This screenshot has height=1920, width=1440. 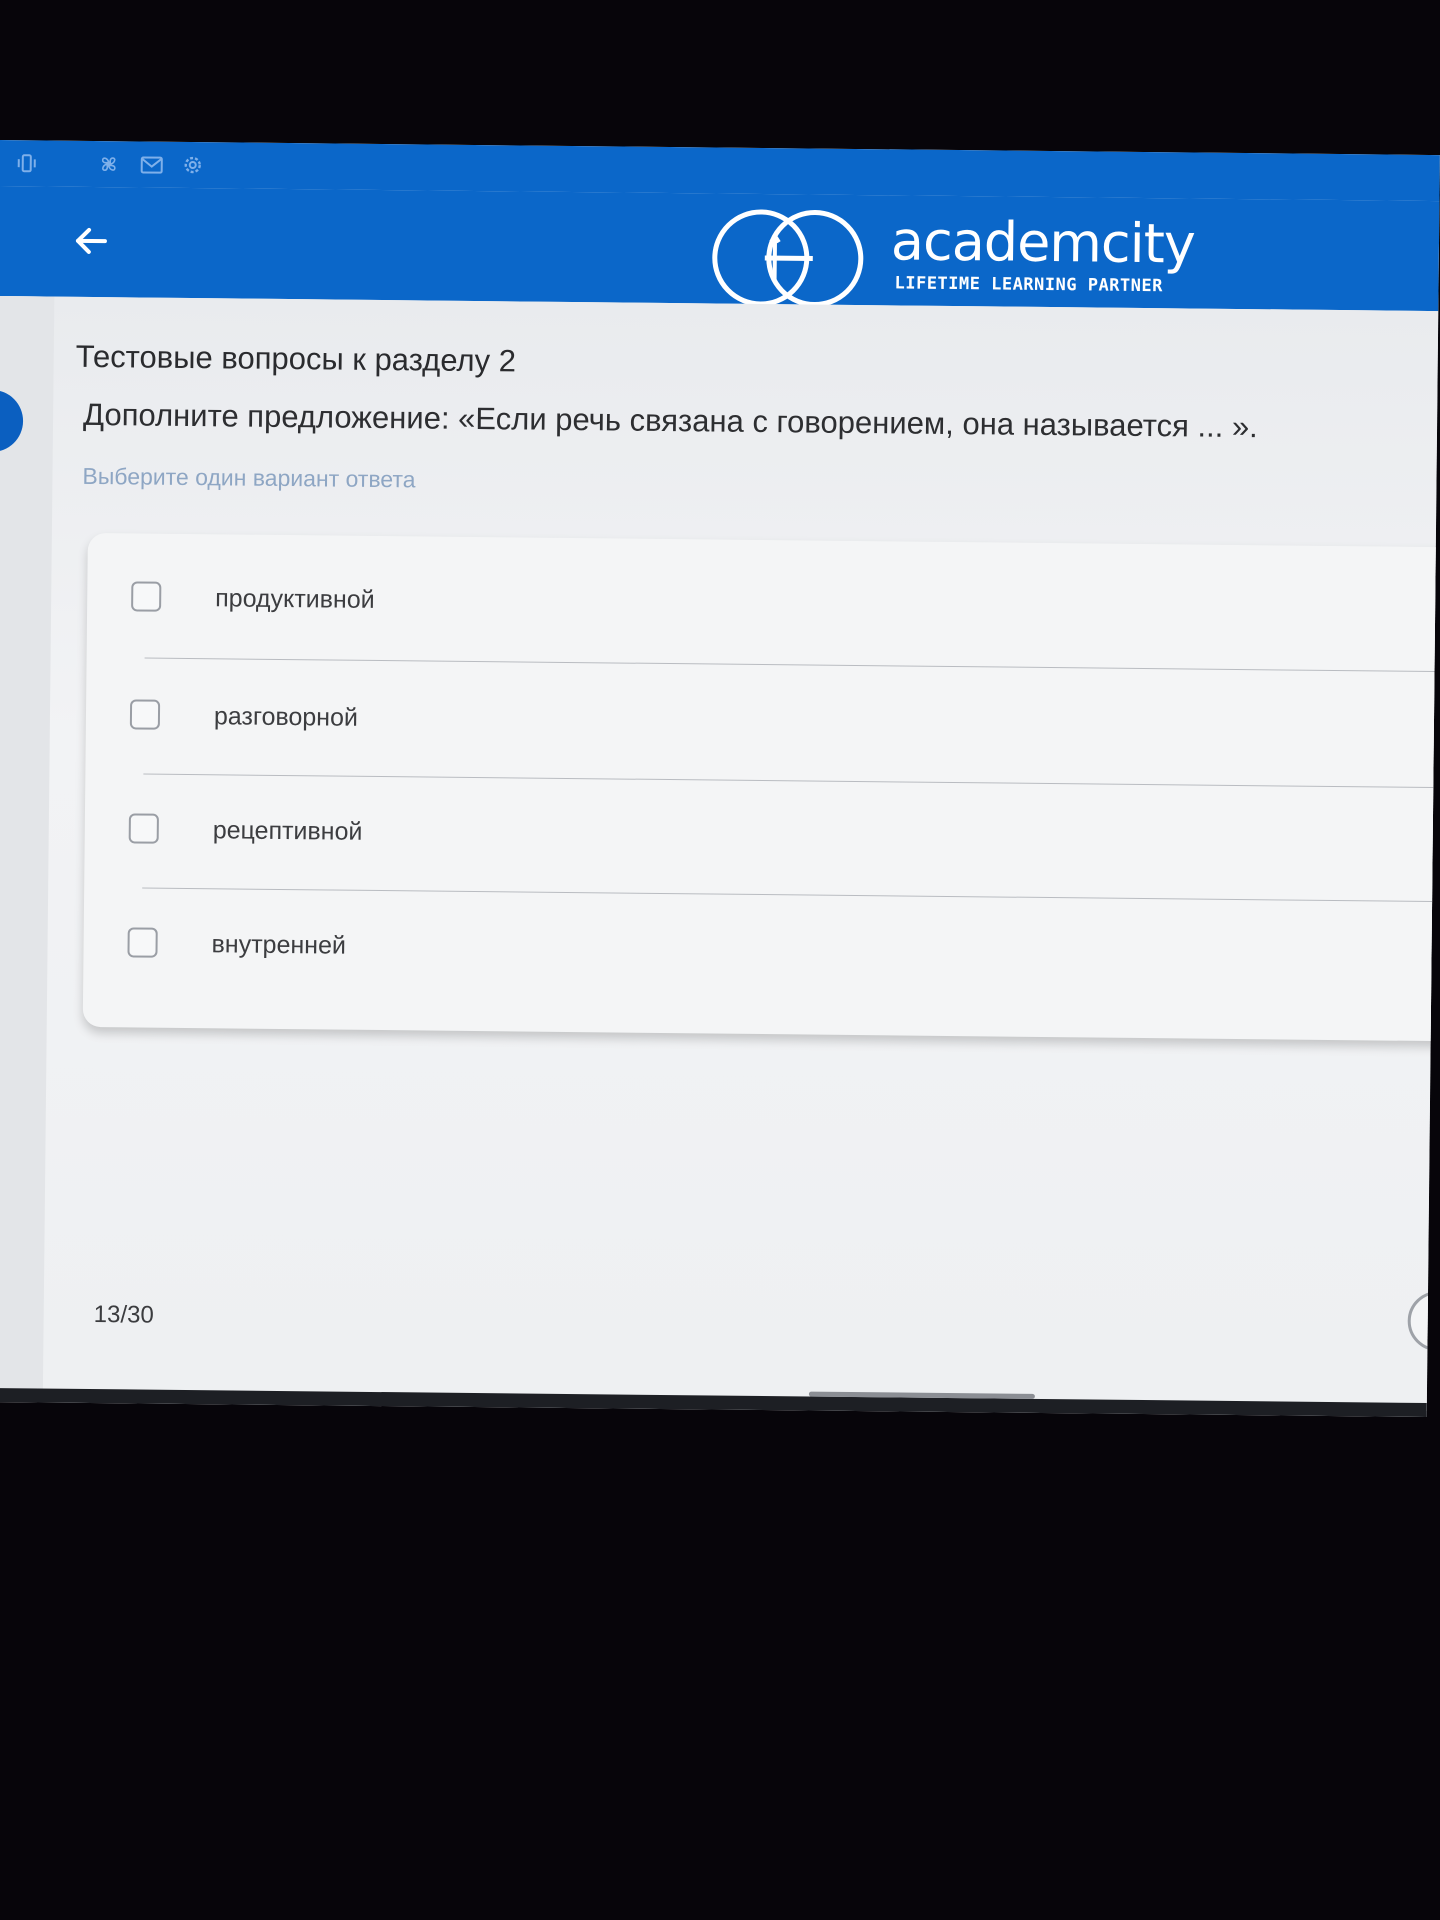 What do you see at coordinates (761, 948) in the screenshot?
I see `answer-option-4: внутренней` at bounding box center [761, 948].